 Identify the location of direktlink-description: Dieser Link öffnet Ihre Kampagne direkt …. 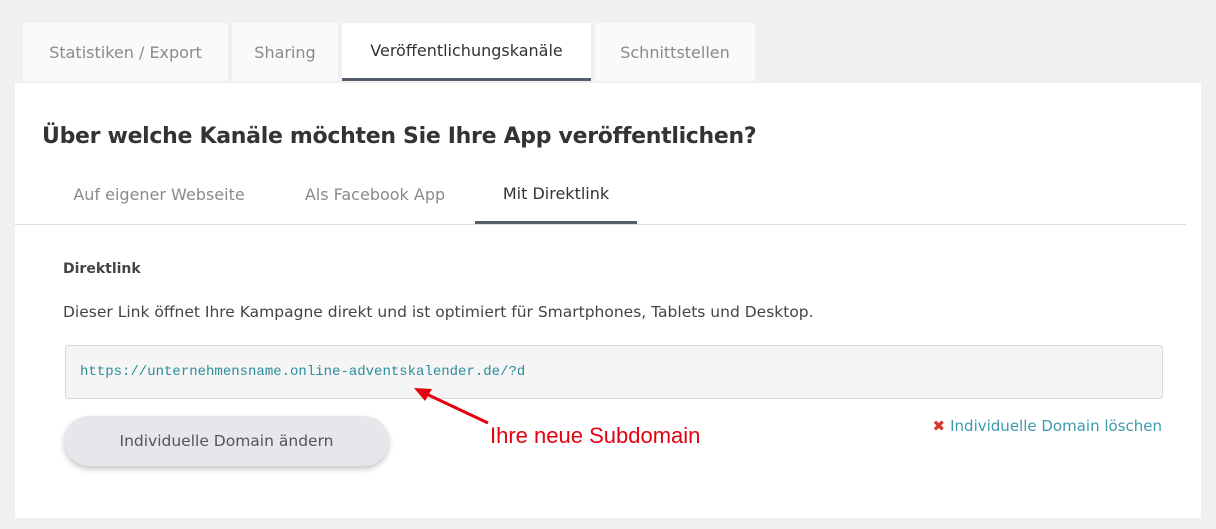
(438, 312).